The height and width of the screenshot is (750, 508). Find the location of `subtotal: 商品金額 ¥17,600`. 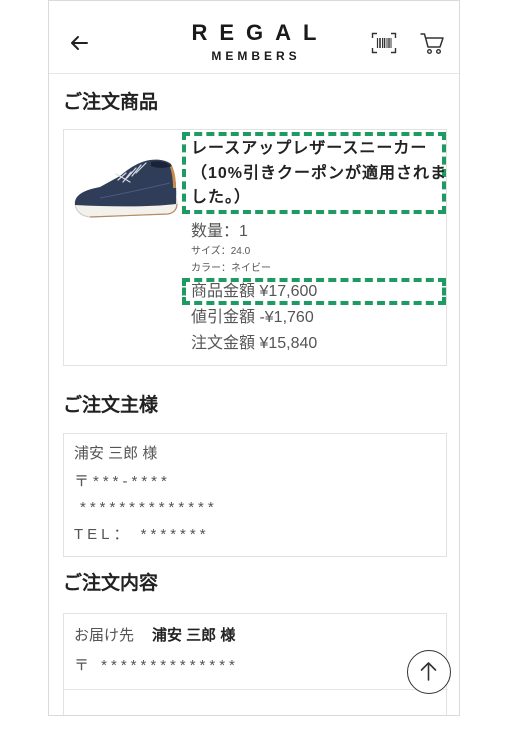

subtotal: 商品金額 ¥17,600 is located at coordinates (254, 291).